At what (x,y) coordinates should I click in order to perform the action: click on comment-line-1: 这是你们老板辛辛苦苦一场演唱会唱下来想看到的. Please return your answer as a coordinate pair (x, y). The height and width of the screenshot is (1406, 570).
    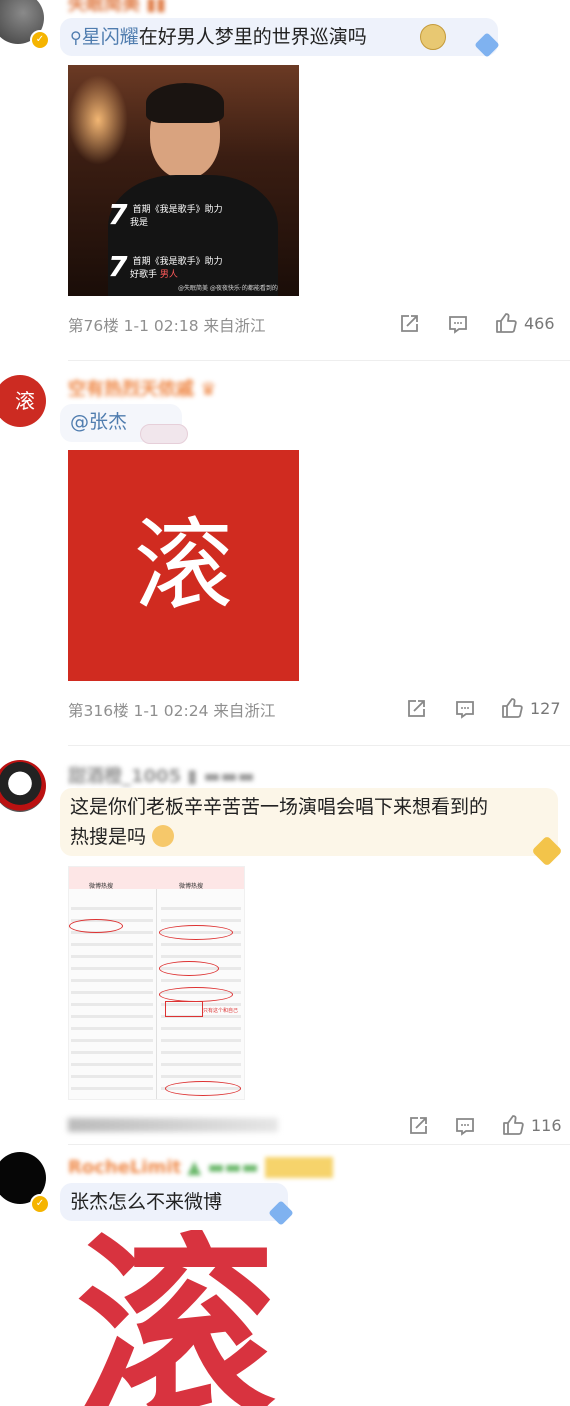
    Looking at the image, I should click on (279, 807).